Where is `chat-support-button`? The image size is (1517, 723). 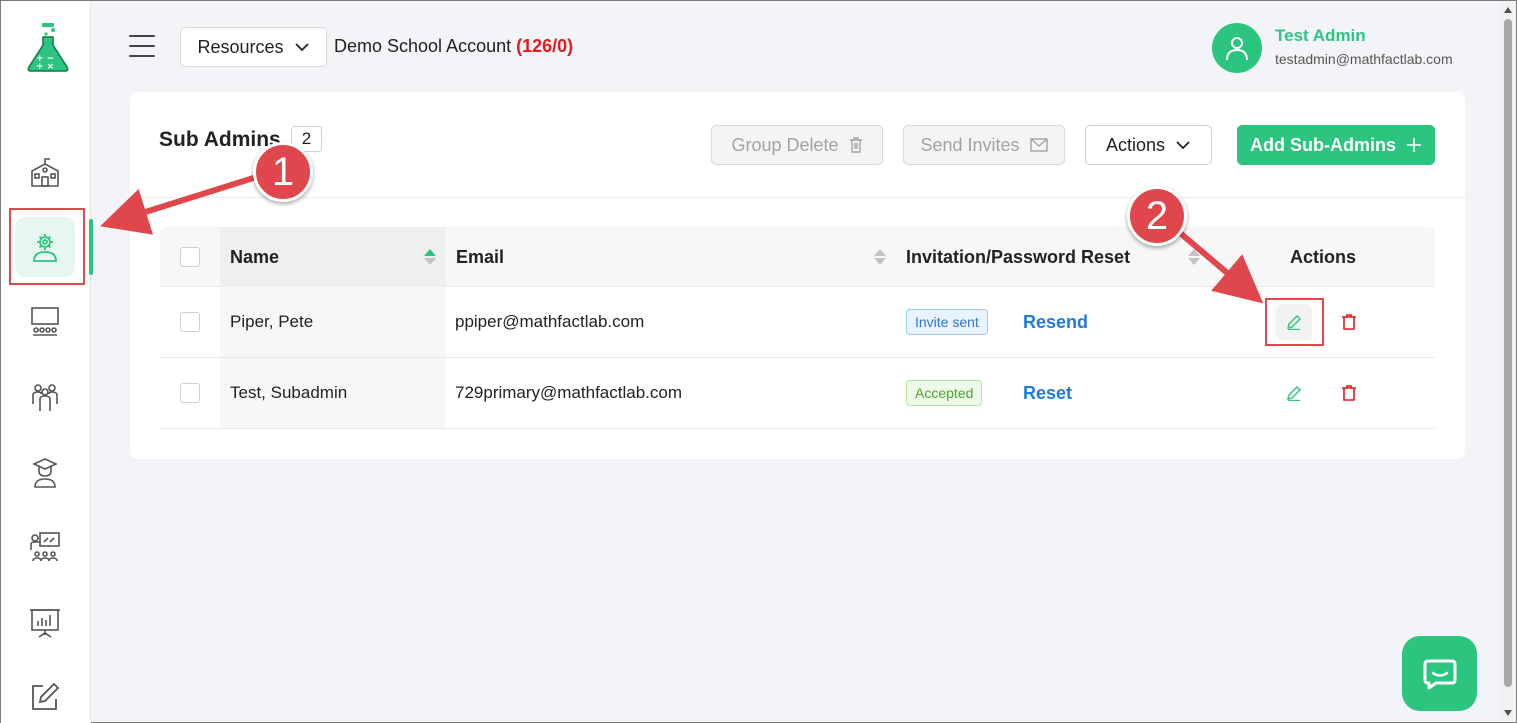 chat-support-button is located at coordinates (1439, 673).